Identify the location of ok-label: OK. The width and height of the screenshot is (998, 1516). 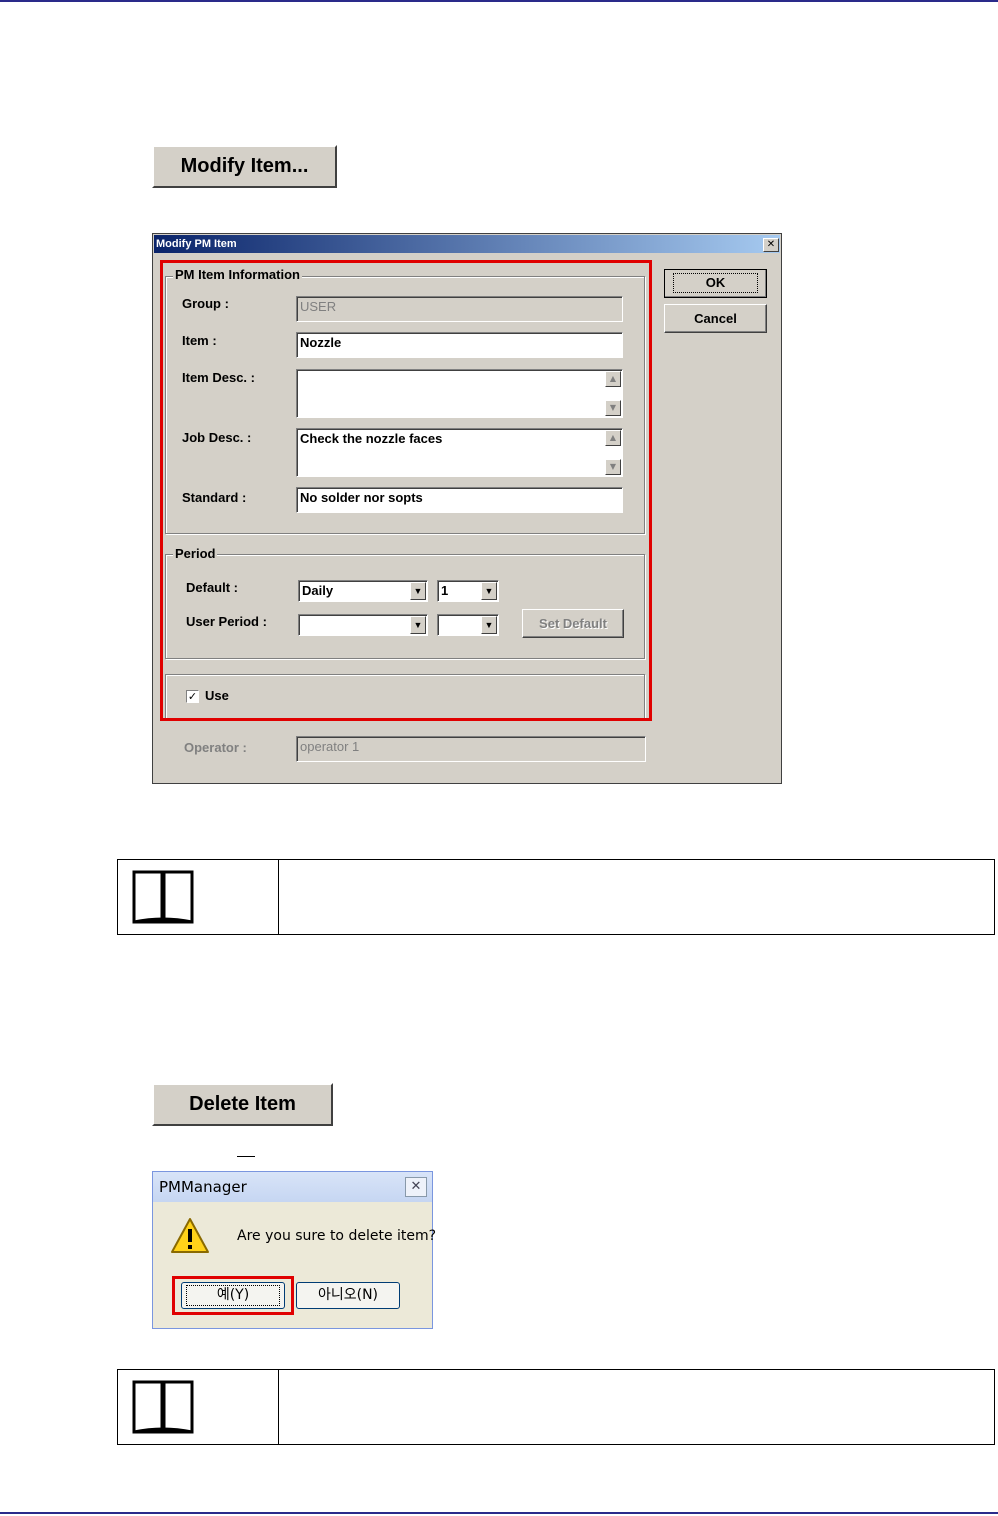
(715, 283).